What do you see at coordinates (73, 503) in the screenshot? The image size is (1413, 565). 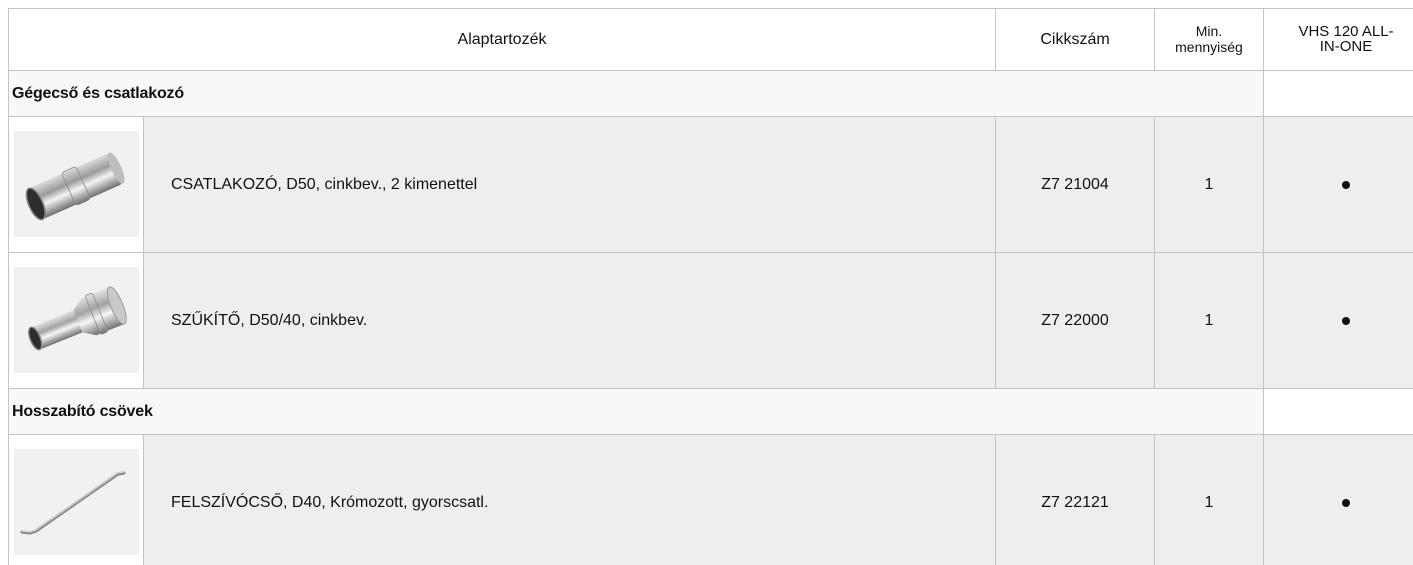 I see `suction-tube-drawing` at bounding box center [73, 503].